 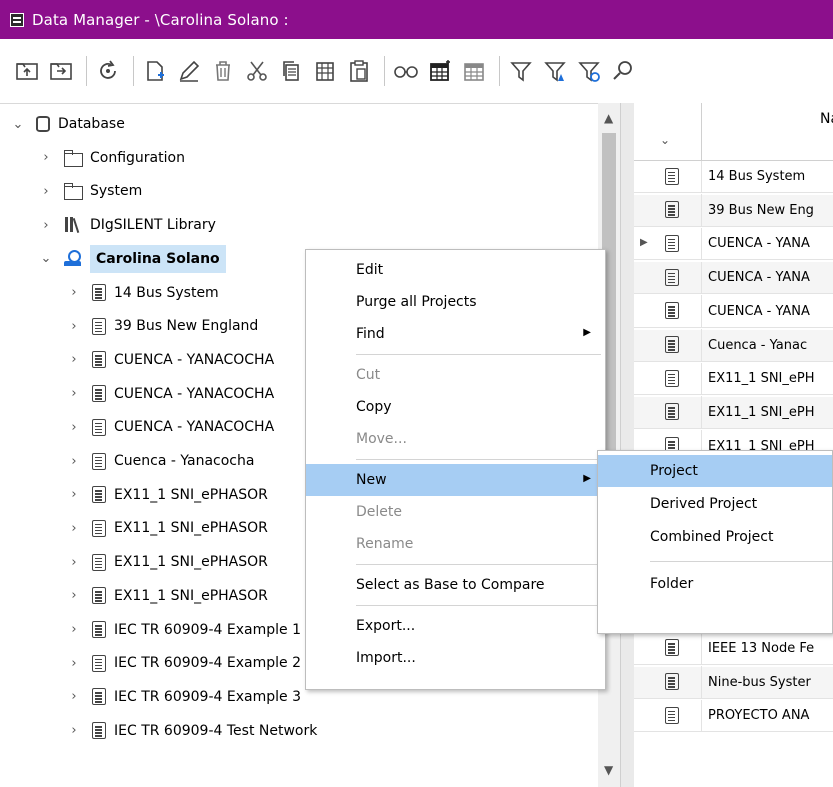 What do you see at coordinates (555, 71) in the screenshot?
I see `filter-a-icon` at bounding box center [555, 71].